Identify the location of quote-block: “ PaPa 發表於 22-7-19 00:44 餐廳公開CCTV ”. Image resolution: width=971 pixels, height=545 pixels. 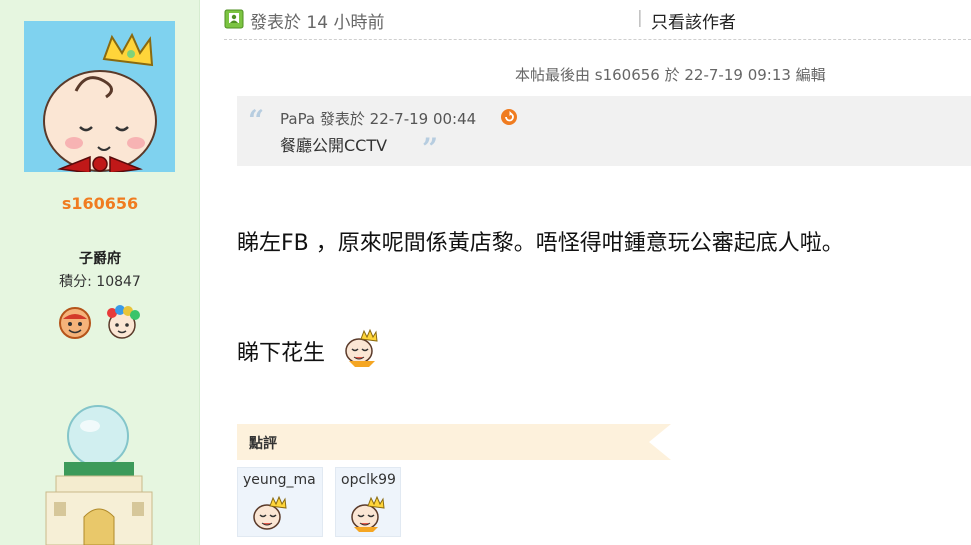
(604, 131).